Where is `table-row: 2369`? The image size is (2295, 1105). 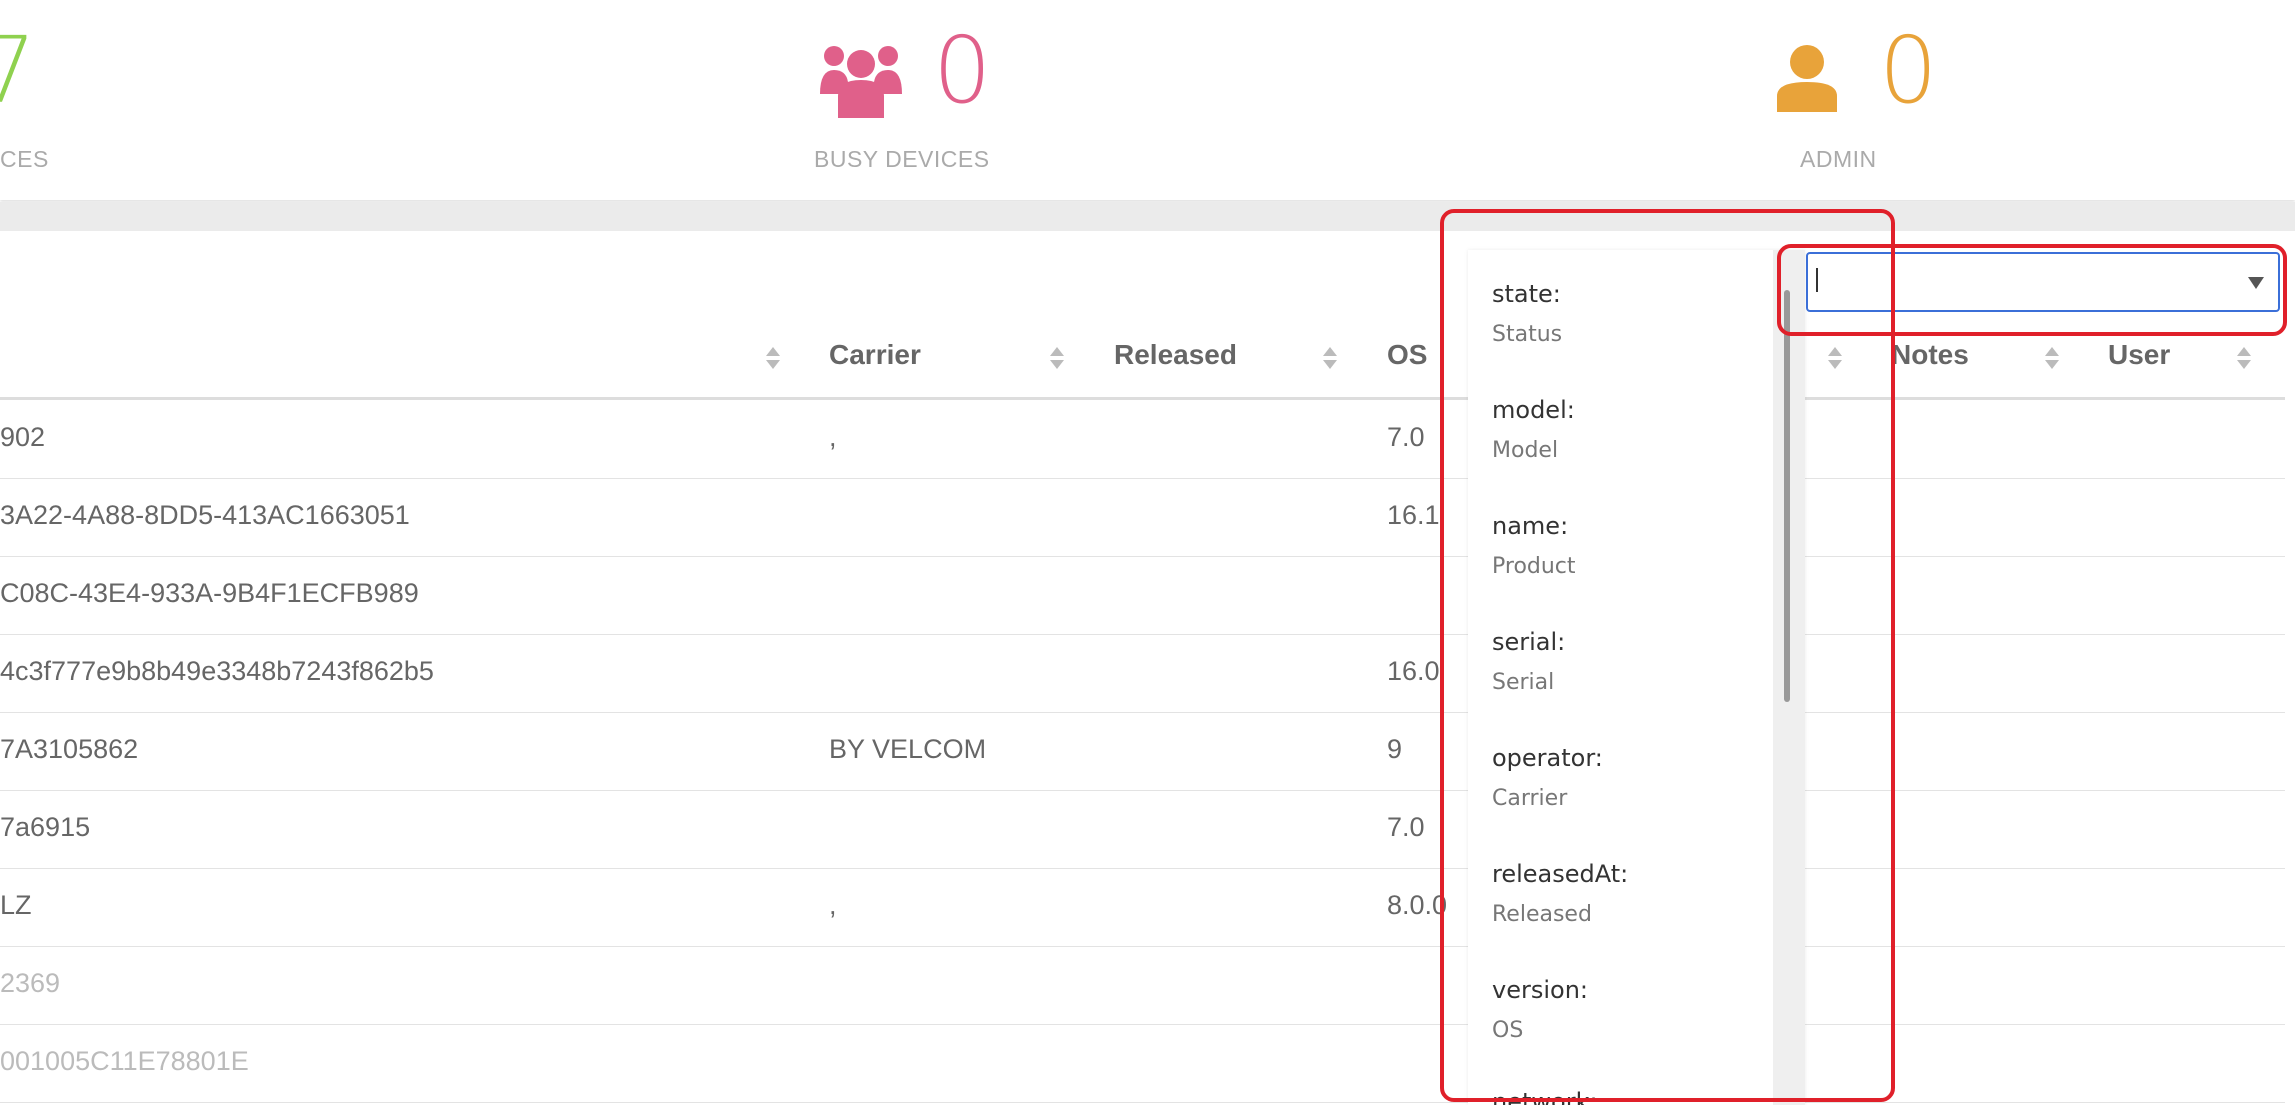
table-row: 2369 is located at coordinates (1142, 985).